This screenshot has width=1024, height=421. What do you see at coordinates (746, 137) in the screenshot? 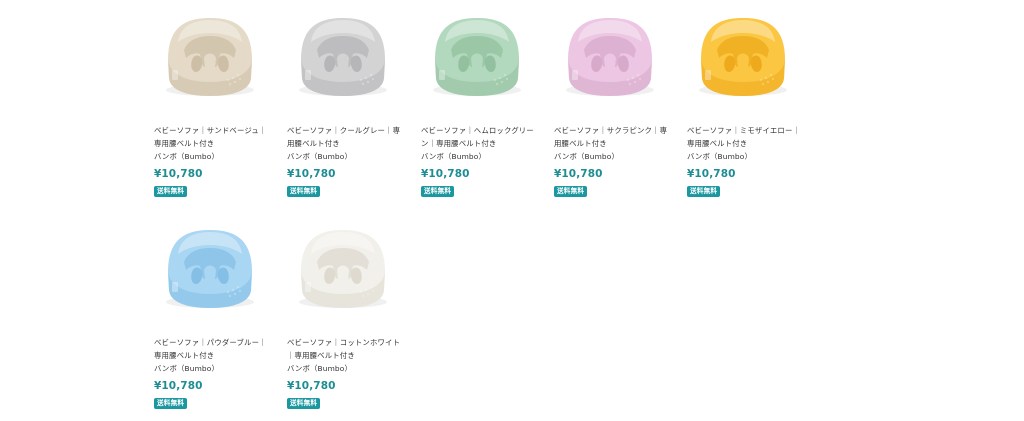
I see `product-title: ベビーソファ｜ミモザイエロー｜専用腰ベルト付き` at bounding box center [746, 137].